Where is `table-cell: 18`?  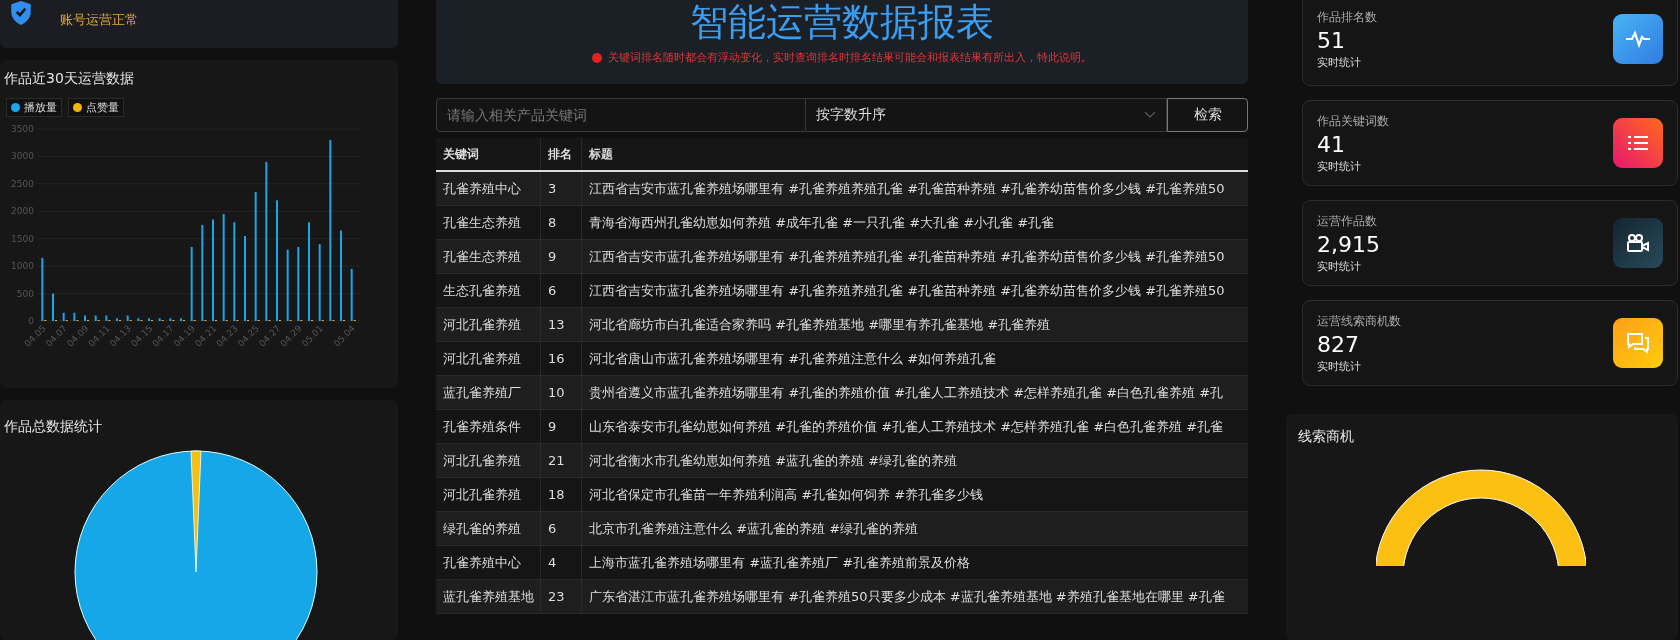
table-cell: 18 is located at coordinates (561, 494).